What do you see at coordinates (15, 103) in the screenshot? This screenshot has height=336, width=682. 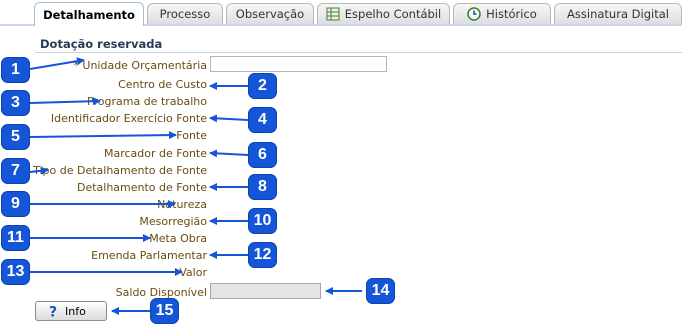 I see `callout-badge-3: 3` at bounding box center [15, 103].